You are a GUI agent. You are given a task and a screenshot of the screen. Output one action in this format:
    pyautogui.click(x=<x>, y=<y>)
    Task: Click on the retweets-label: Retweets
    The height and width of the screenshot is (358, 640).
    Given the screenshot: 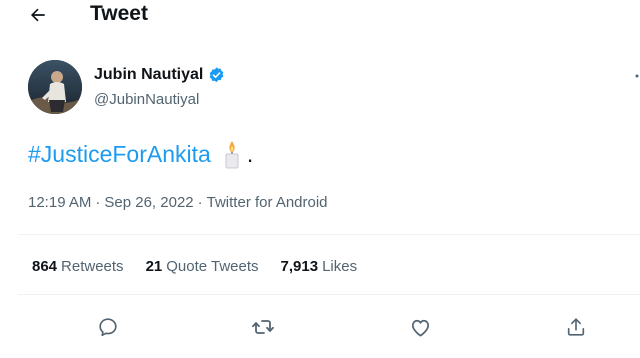 What is the action you would take?
    pyautogui.click(x=92, y=266)
    